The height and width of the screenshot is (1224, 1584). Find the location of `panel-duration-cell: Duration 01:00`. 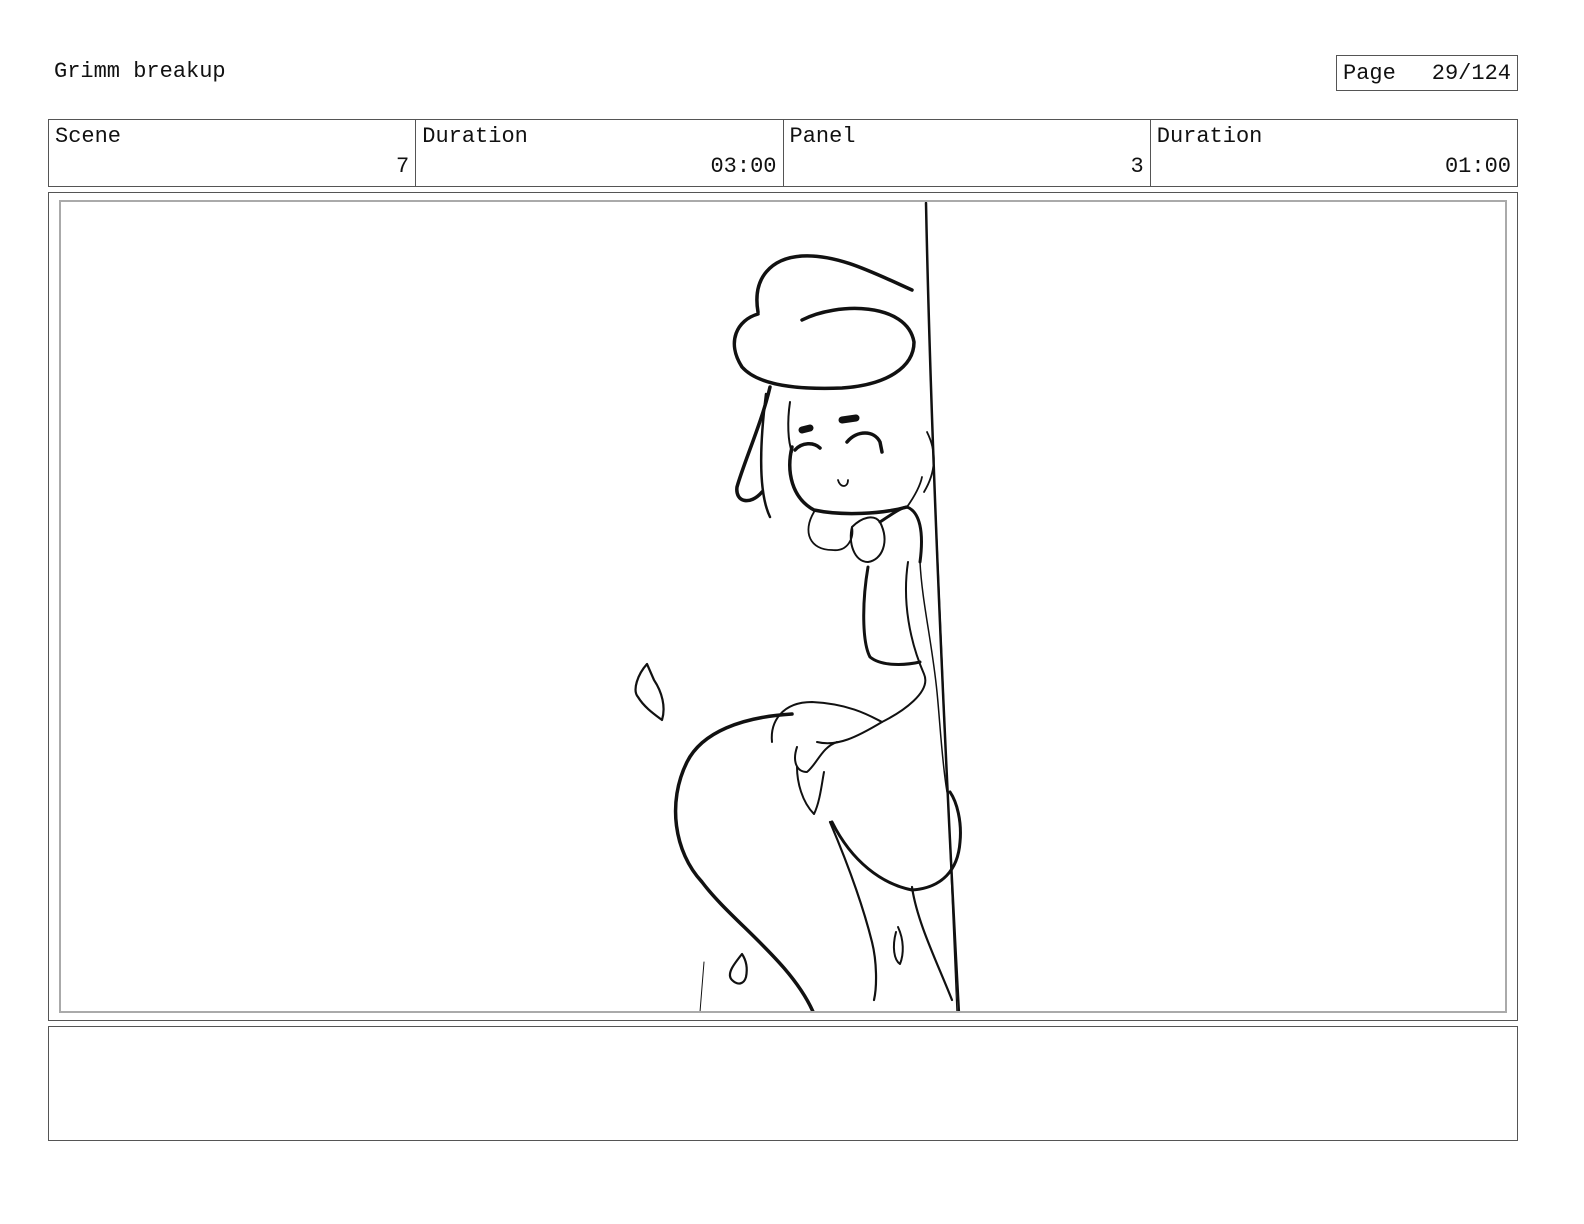

panel-duration-cell: Duration 01:00 is located at coordinates (1334, 153).